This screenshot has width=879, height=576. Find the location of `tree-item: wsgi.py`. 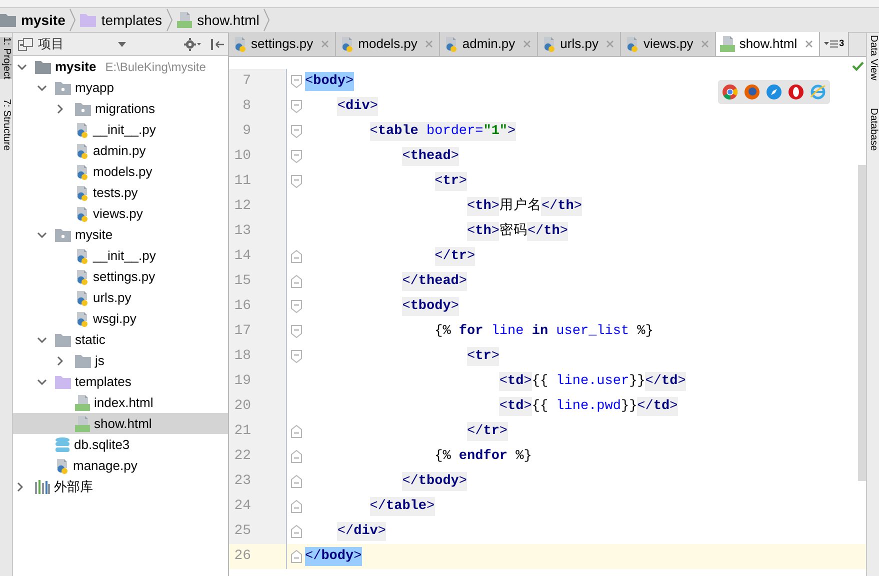

tree-item: wsgi.py is located at coordinates (120, 318).